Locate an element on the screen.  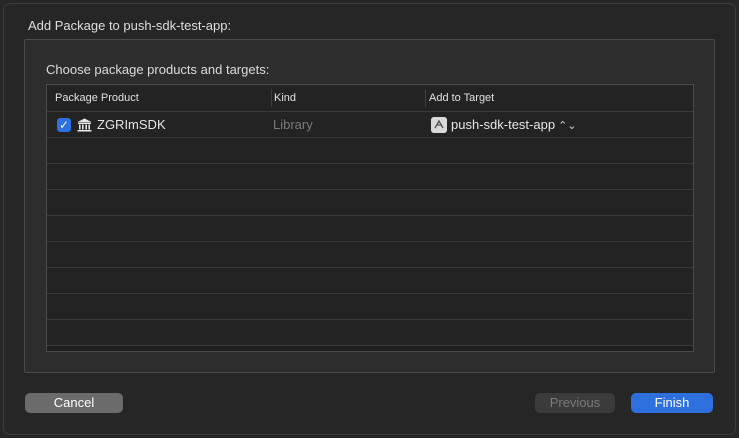
cancel-button: Cancel is located at coordinates (74, 403).